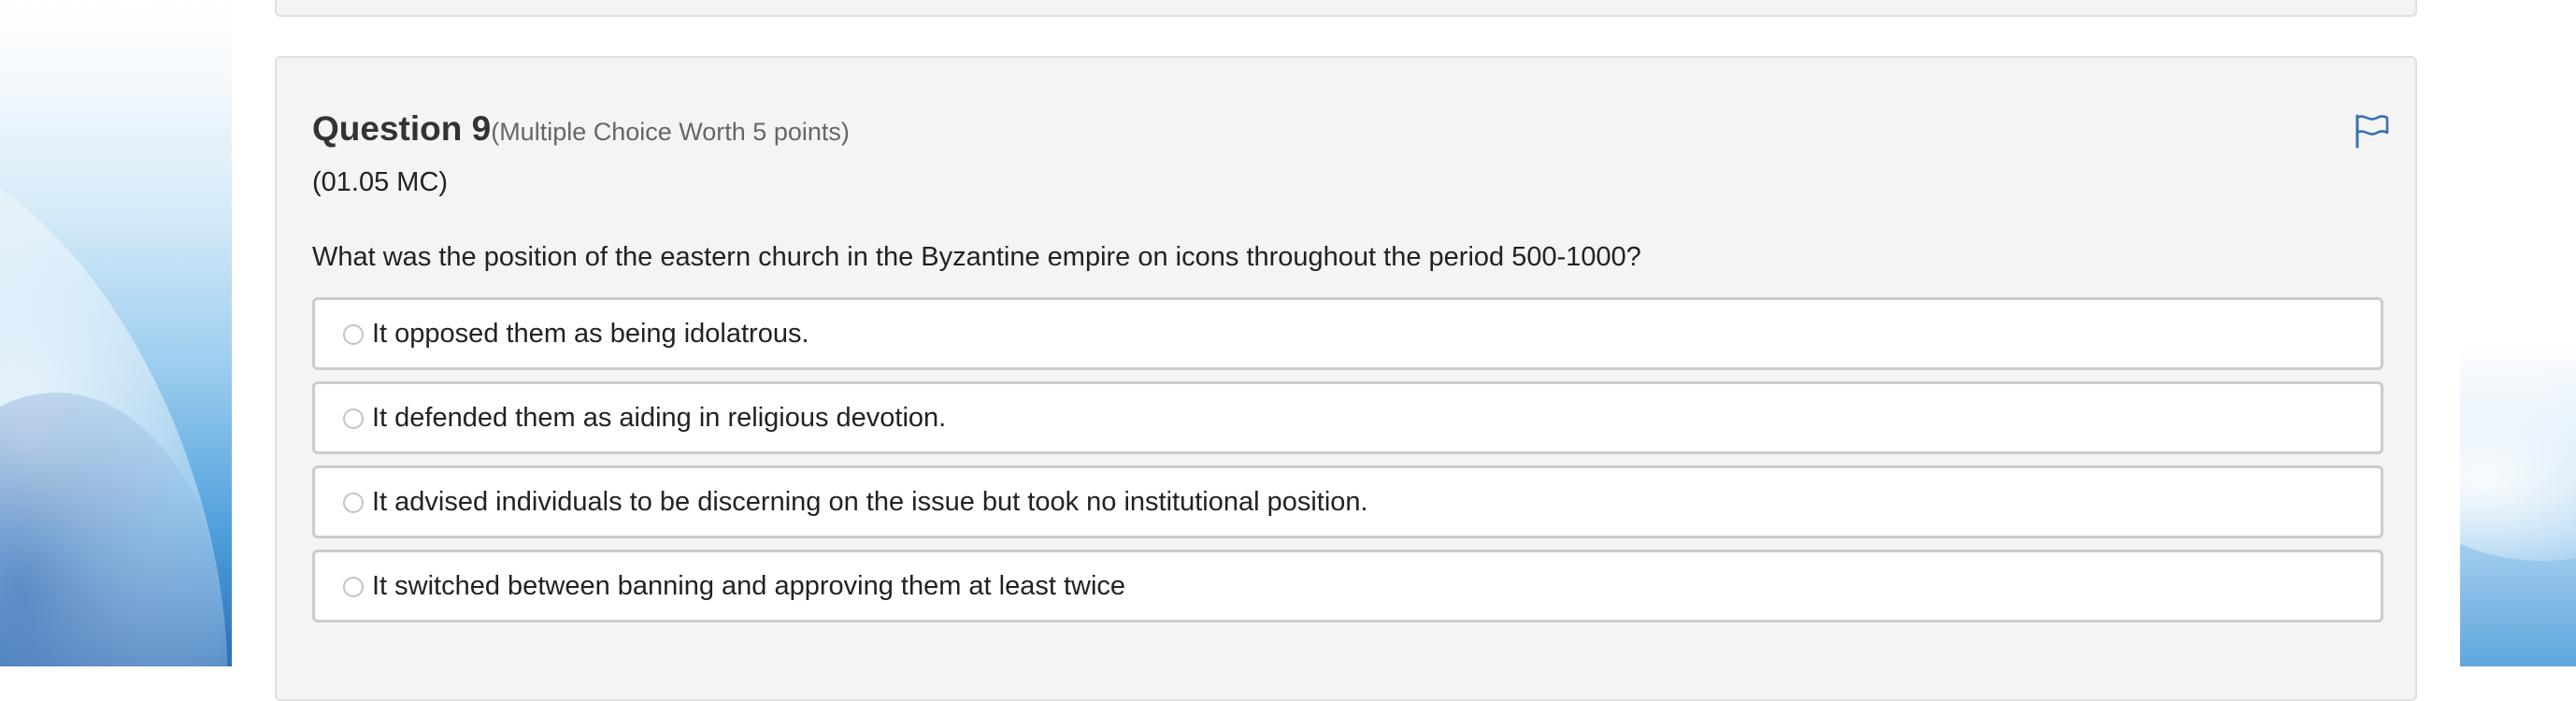 The image size is (2576, 701). What do you see at coordinates (402, 128) in the screenshot?
I see `question-title: Question 9` at bounding box center [402, 128].